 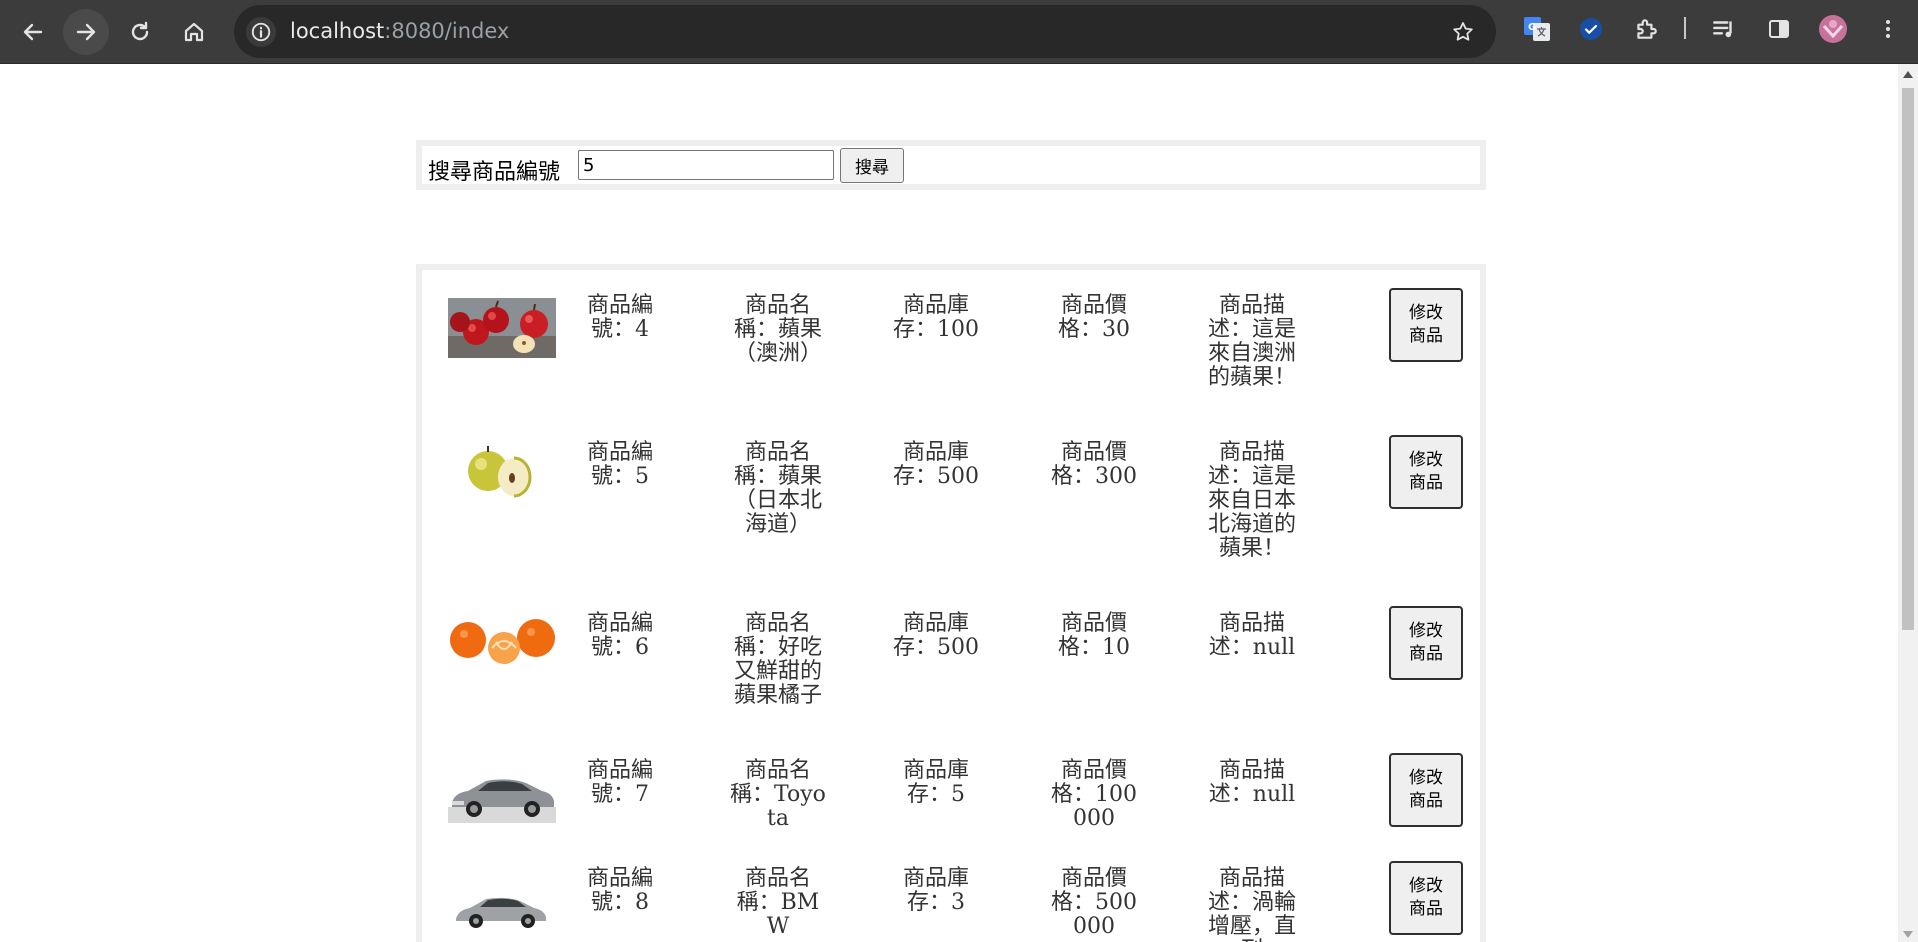 I want to click on check-circle-icon, so click(x=1591, y=29).